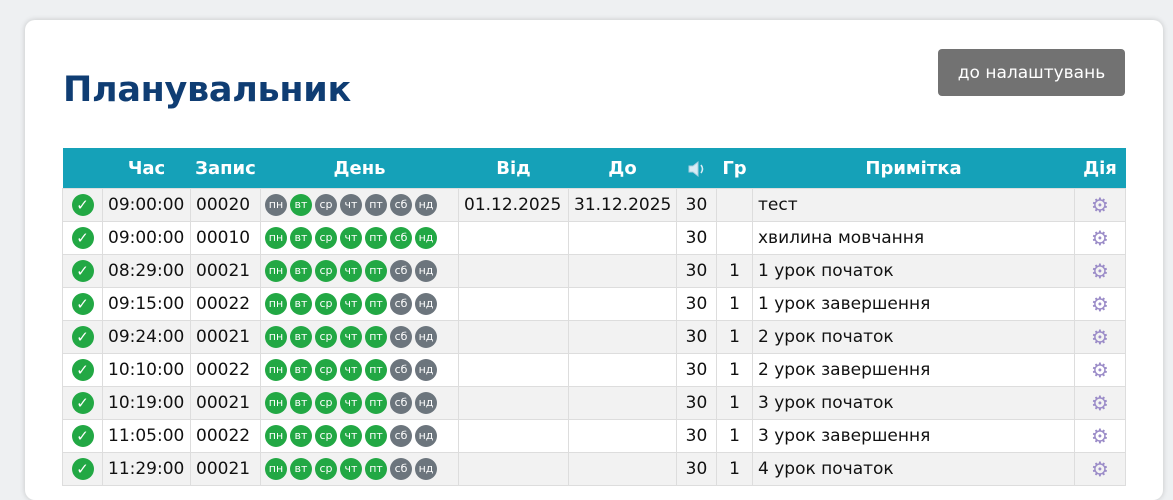 The height and width of the screenshot is (500, 1173). I want to click on time-cell: 11:29:00, so click(146, 469).